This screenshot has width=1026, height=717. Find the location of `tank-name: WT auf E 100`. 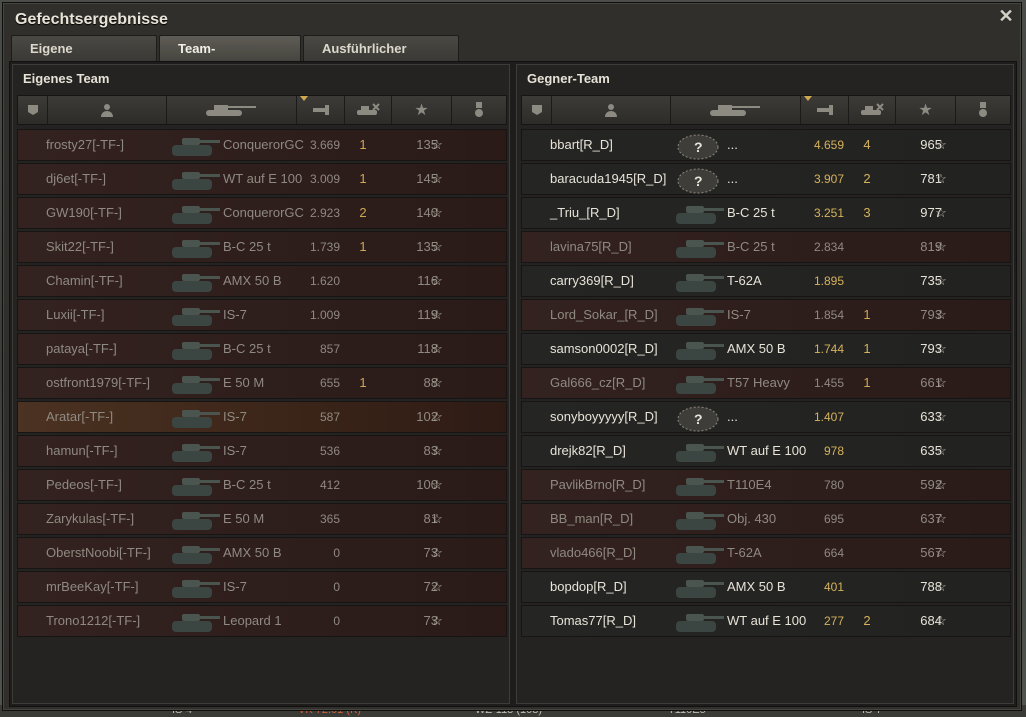

tank-name: WT auf E 100 is located at coordinates (263, 178).